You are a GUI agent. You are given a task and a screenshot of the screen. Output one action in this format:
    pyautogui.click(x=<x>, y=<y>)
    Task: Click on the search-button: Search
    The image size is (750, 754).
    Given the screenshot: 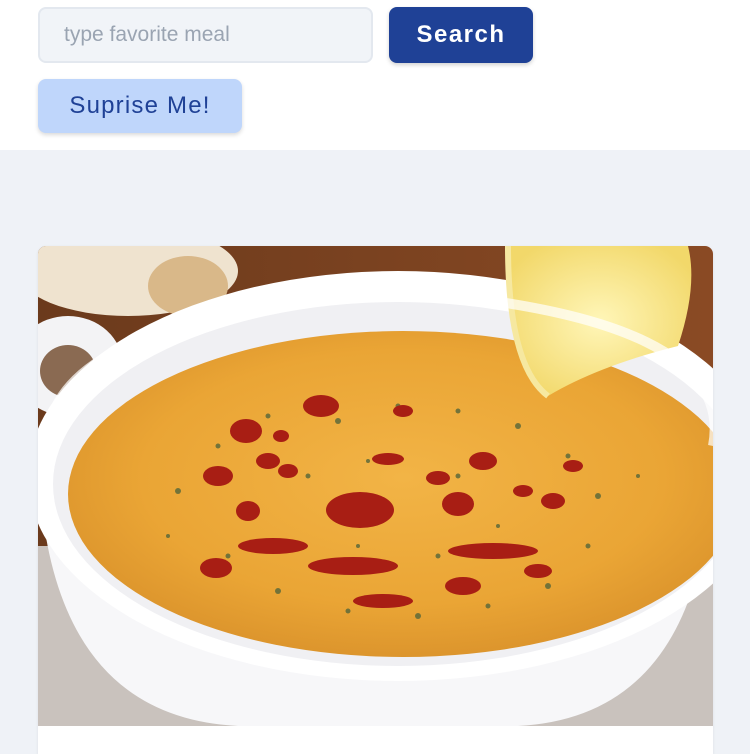 What is the action you would take?
    pyautogui.click(x=461, y=35)
    